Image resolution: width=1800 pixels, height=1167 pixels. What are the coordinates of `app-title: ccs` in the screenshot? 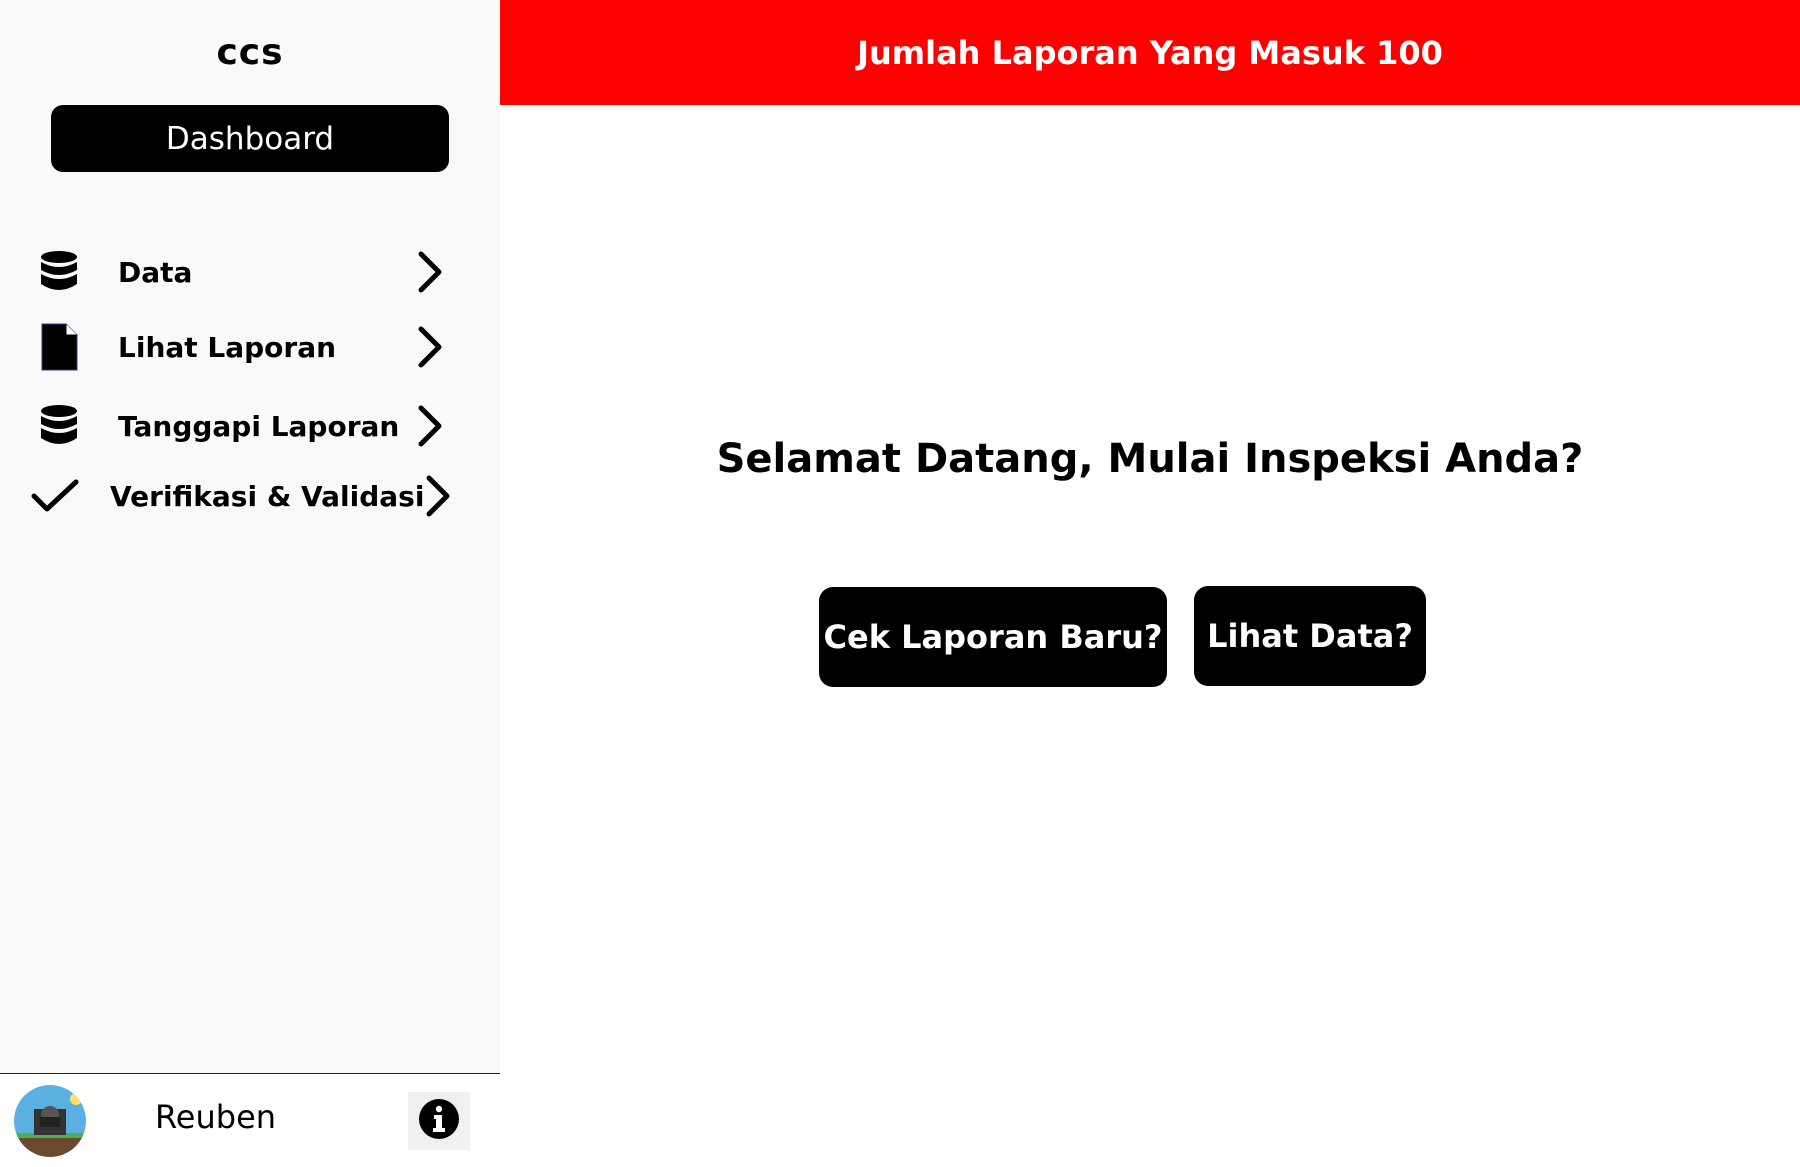 It's located at (250, 52).